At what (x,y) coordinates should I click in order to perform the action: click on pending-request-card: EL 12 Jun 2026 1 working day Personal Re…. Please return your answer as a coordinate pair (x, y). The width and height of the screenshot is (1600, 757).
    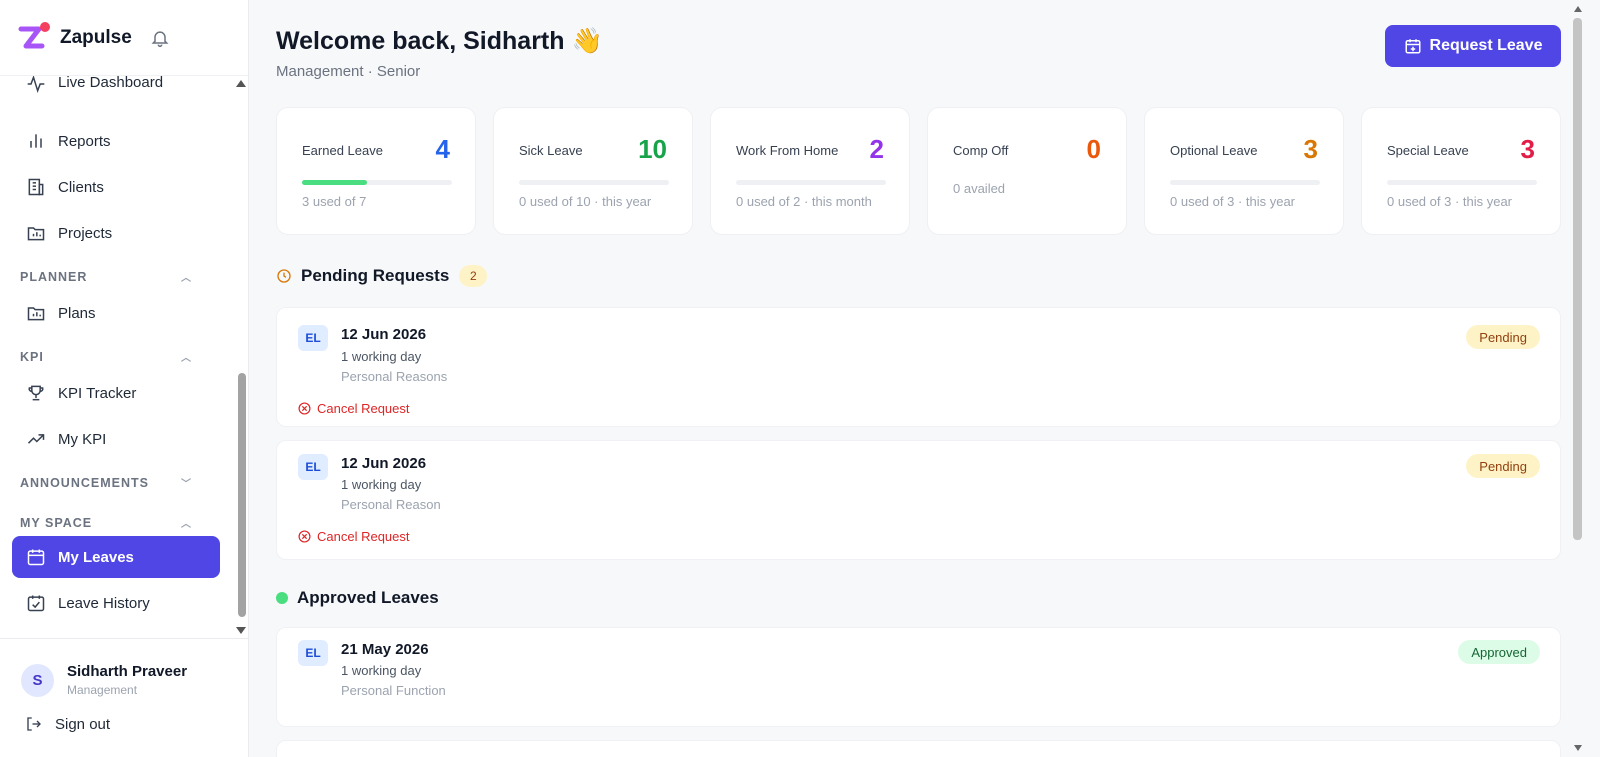
    Looking at the image, I should click on (918, 367).